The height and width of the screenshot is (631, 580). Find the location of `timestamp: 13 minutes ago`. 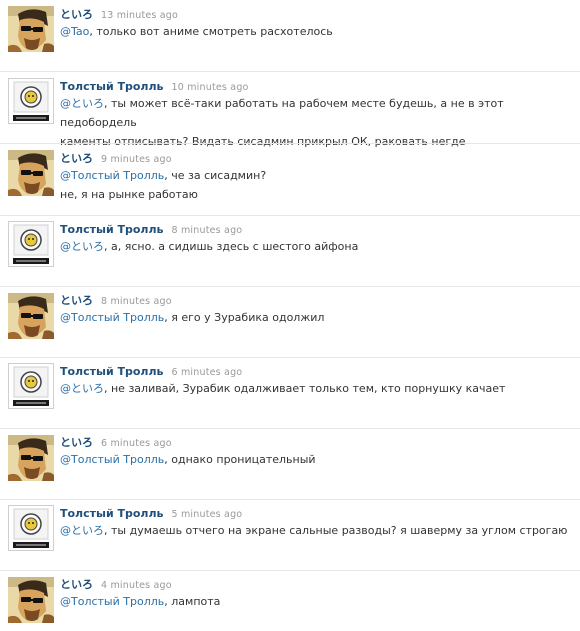

timestamp: 13 minutes ago is located at coordinates (139, 15).